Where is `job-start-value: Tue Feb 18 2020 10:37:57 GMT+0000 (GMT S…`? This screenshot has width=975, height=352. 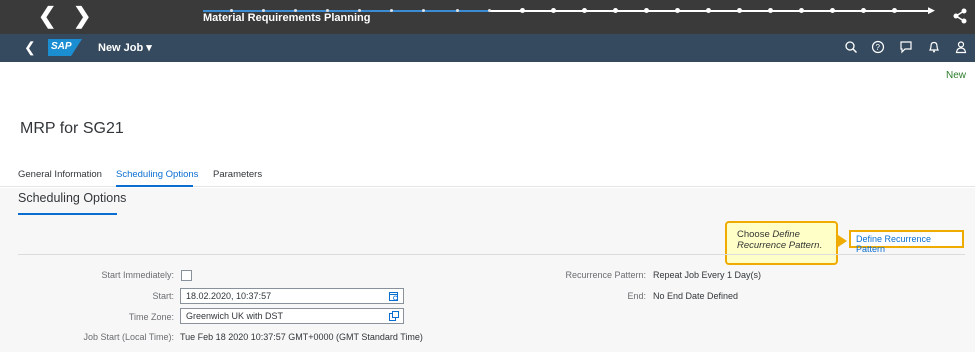
job-start-value: Tue Feb 18 2020 10:37:57 GMT+0000 (GMT S… is located at coordinates (301, 337).